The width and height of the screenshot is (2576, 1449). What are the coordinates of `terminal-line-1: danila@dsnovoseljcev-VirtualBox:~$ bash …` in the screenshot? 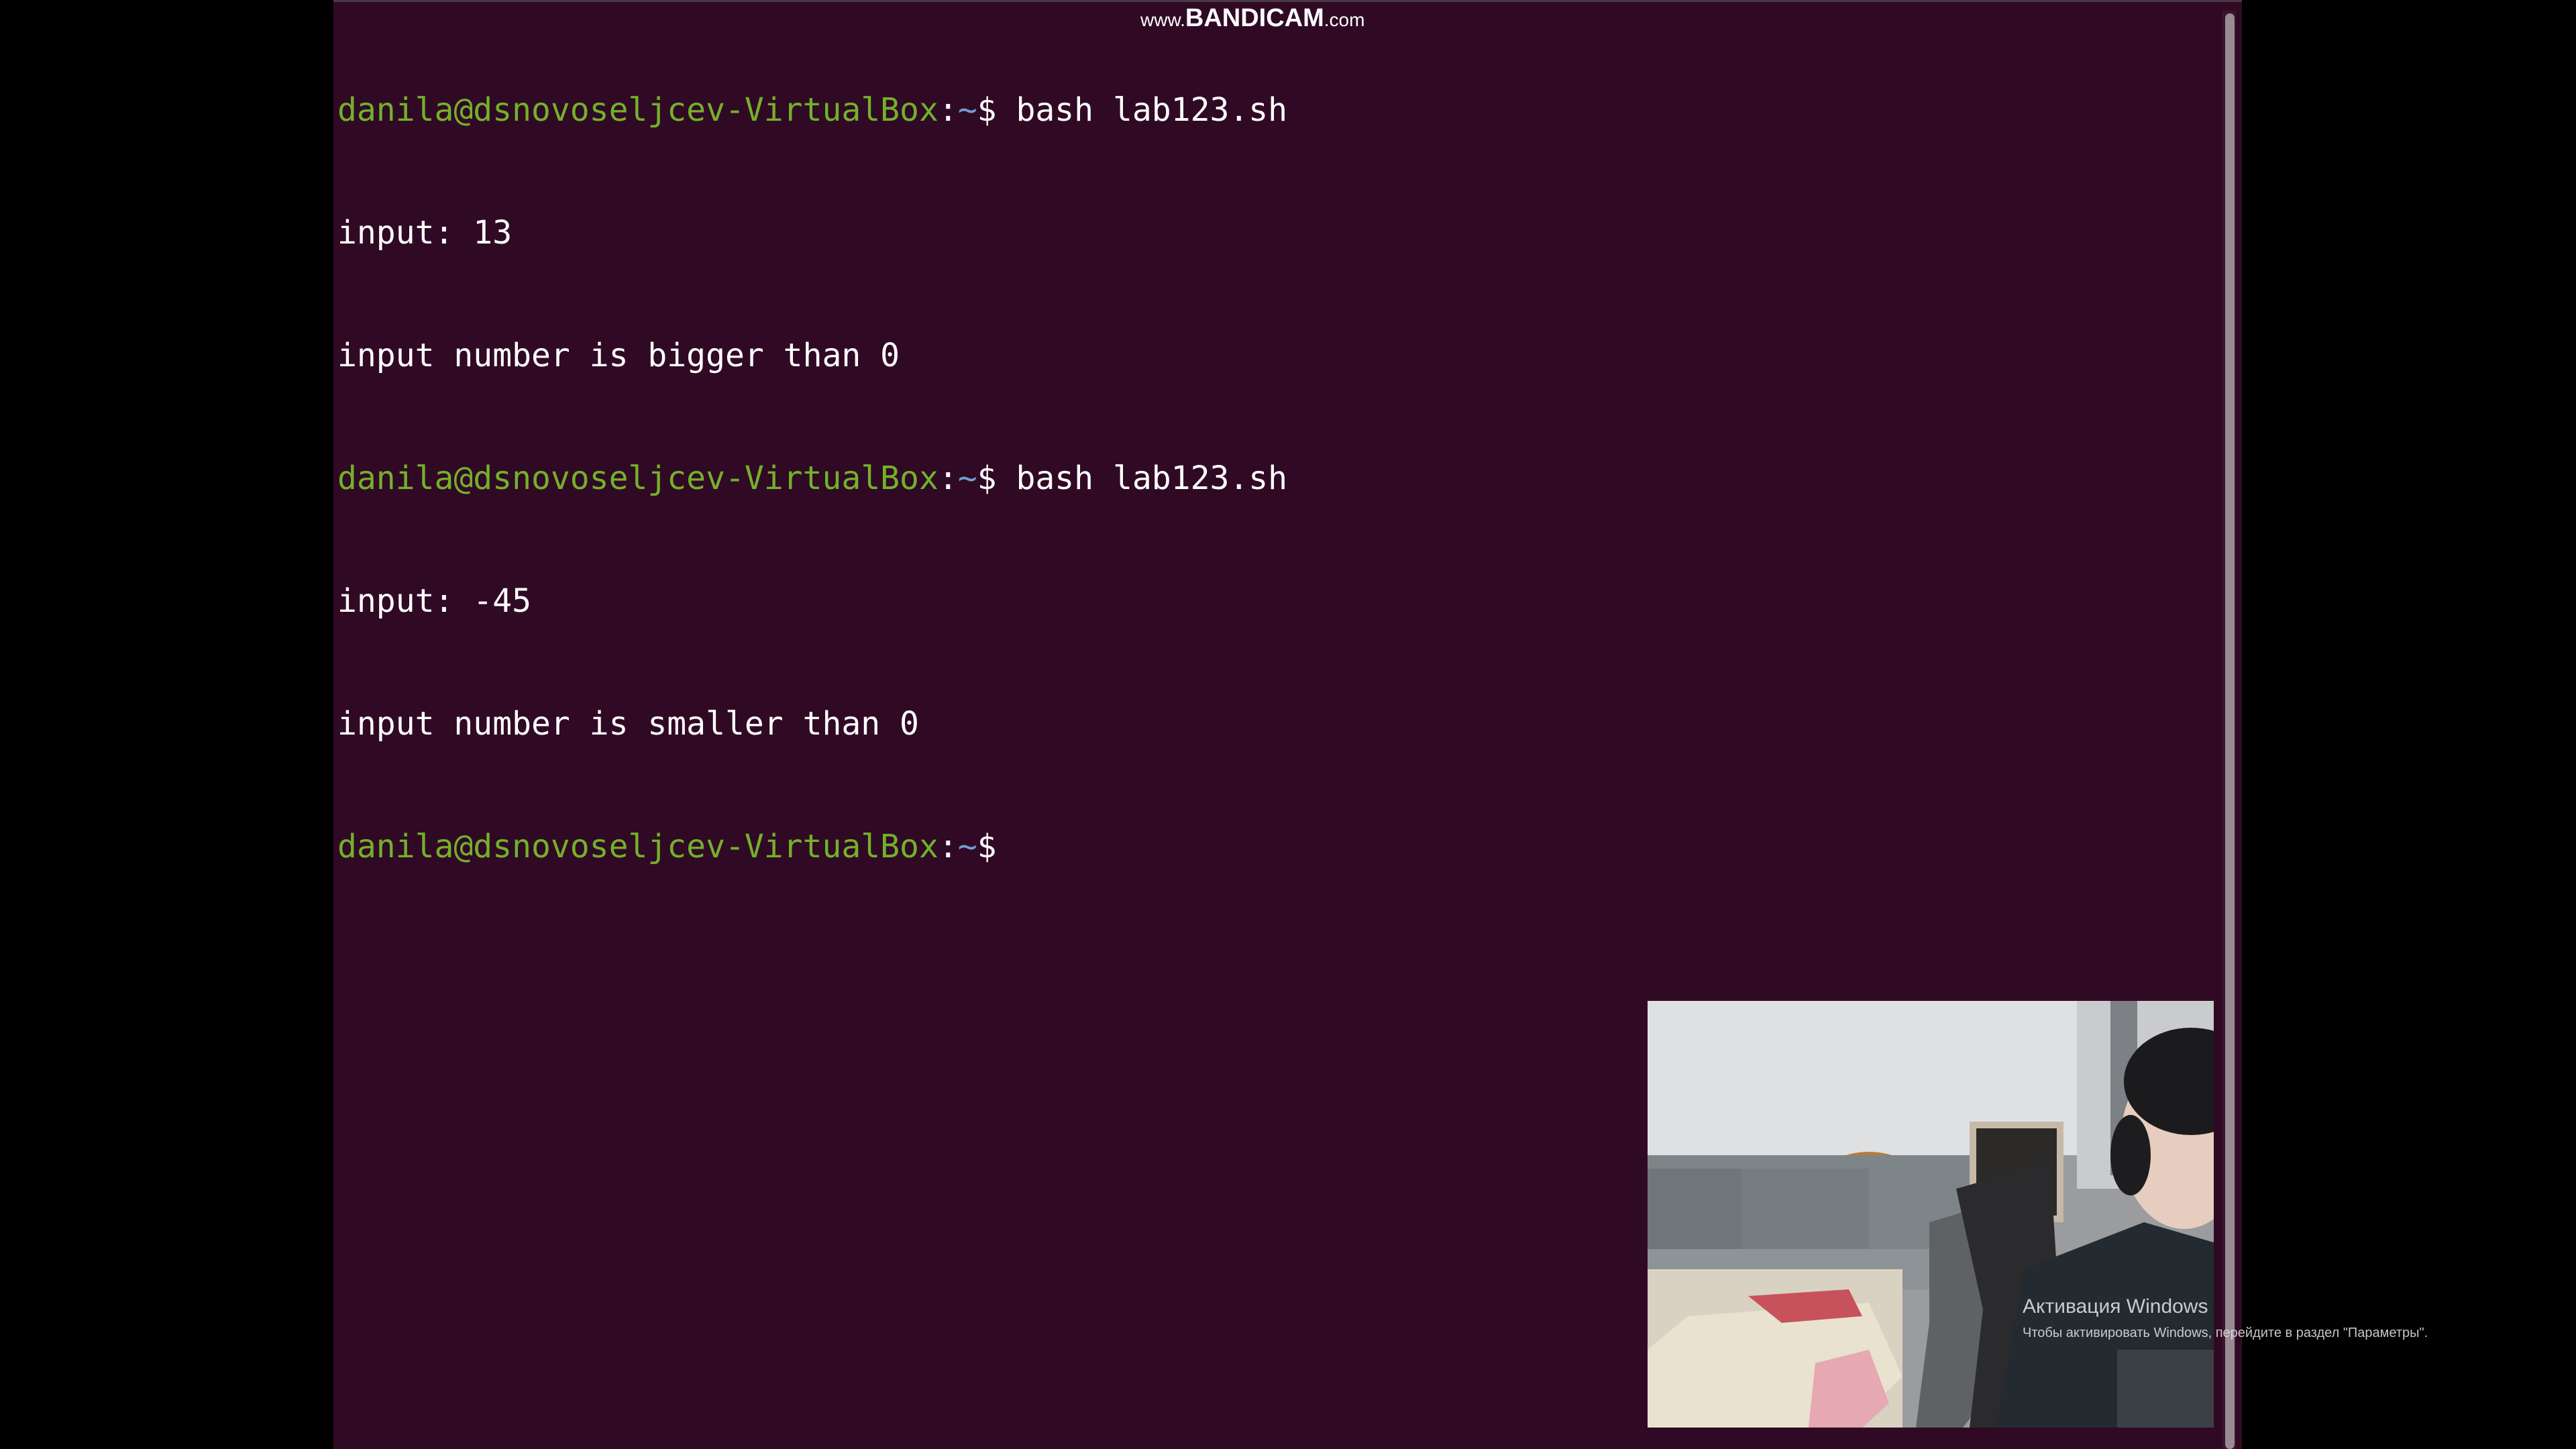 It's located at (812, 110).